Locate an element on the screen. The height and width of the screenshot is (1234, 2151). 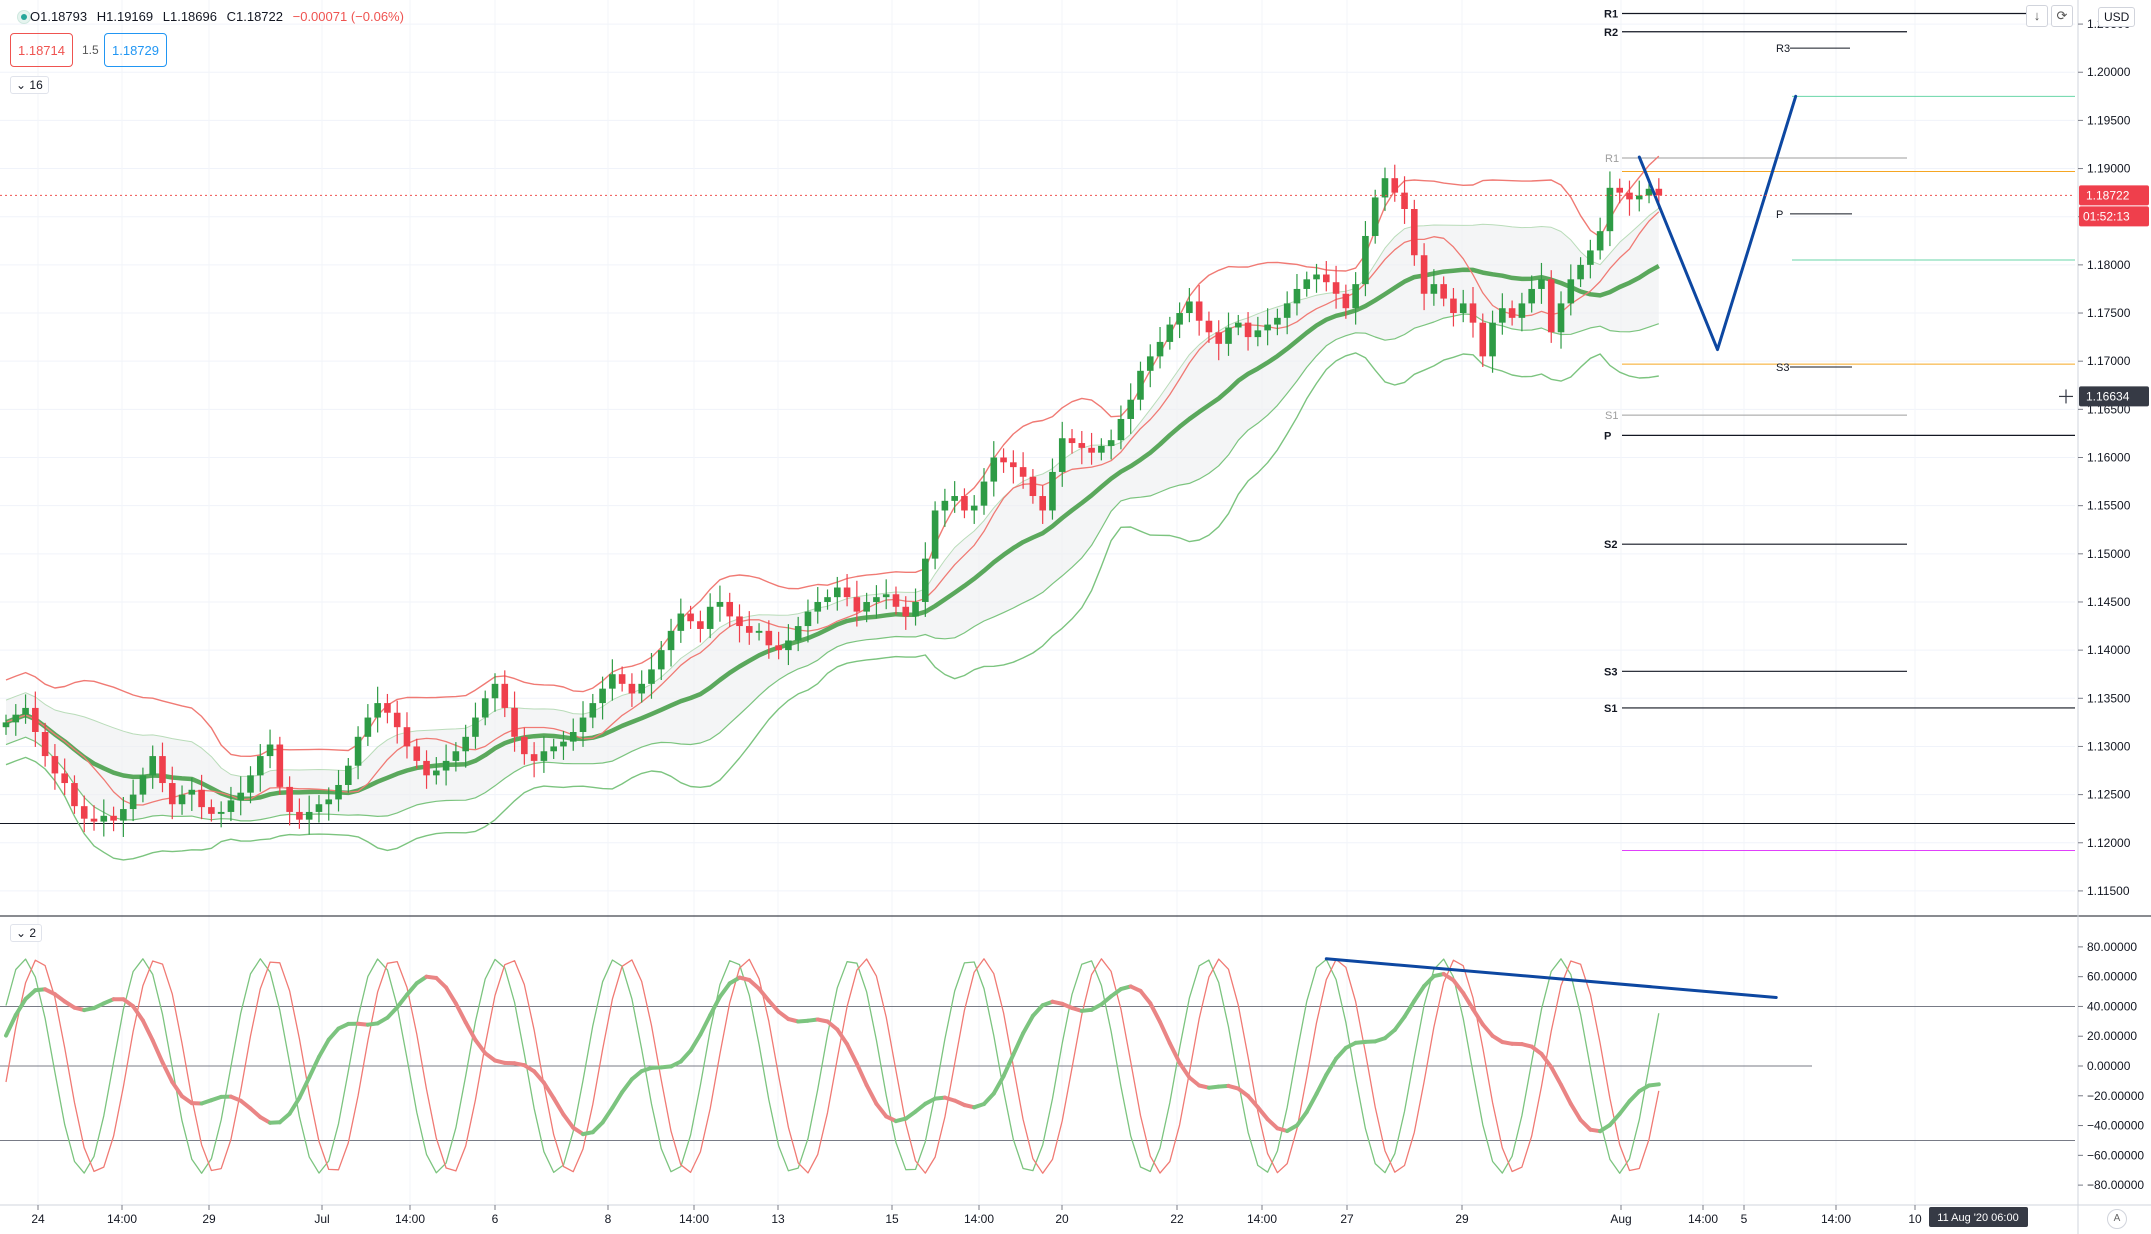
indicators-collapse-button: ⌄ 16 is located at coordinates (29, 85).